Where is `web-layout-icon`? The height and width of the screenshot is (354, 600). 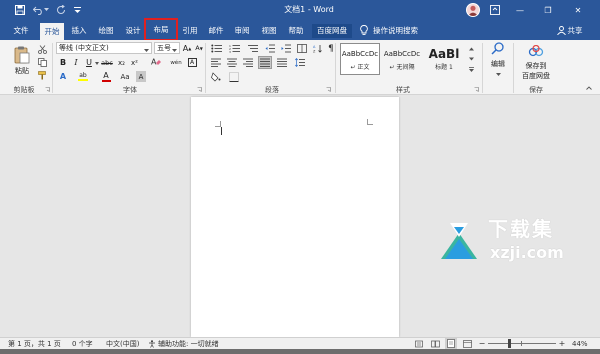 web-layout-icon is located at coordinates (467, 344).